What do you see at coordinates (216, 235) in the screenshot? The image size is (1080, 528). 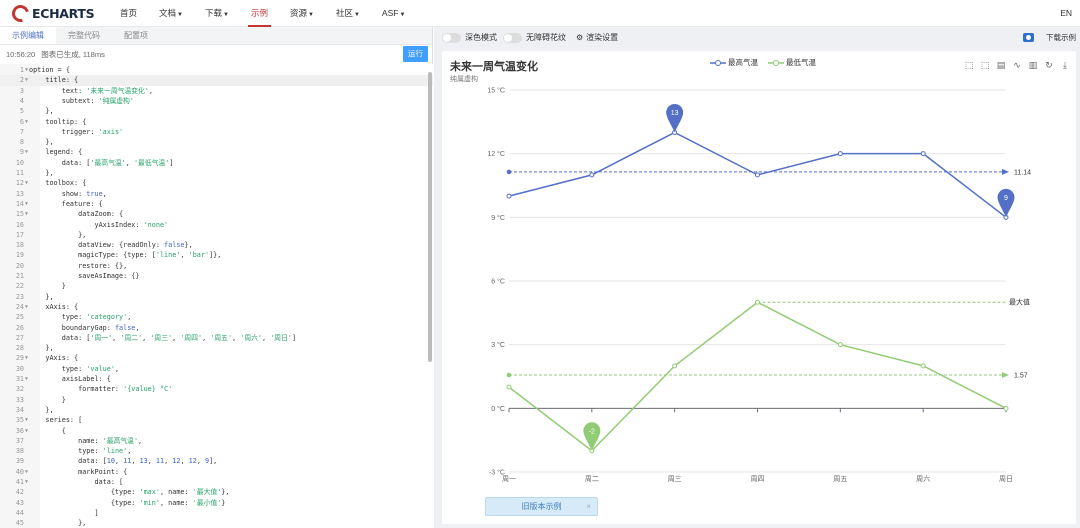 I see `code-line: 17 },` at bounding box center [216, 235].